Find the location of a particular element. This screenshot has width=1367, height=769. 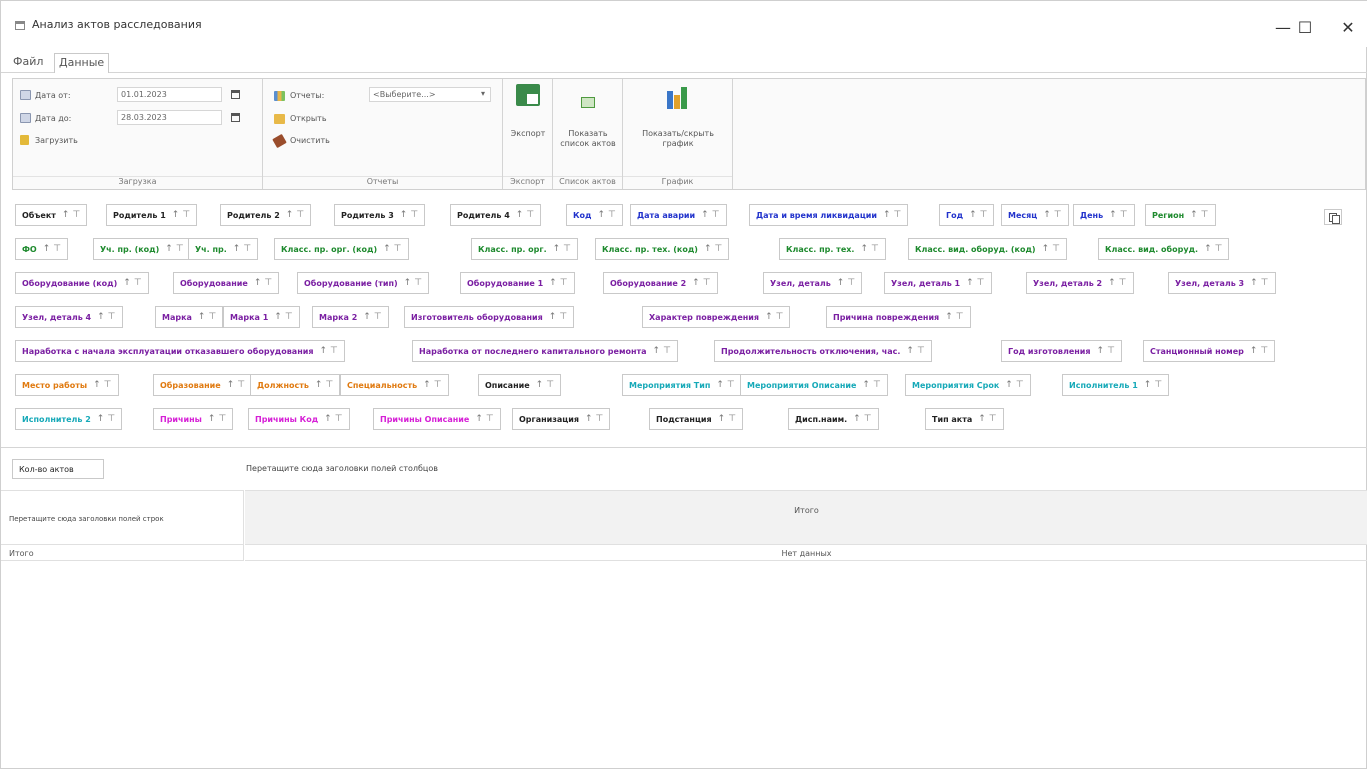

field-header: Должность ↑ ⊤ is located at coordinates (295, 385).